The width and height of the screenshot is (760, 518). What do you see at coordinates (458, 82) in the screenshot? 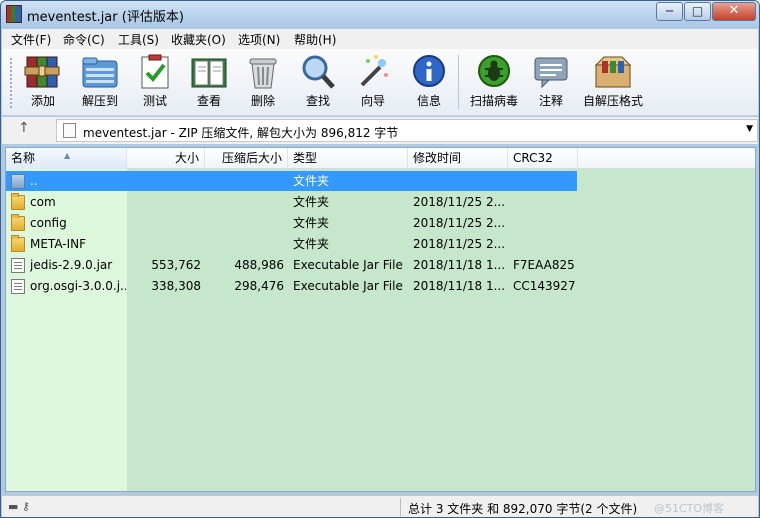
I see `toolbar-separator` at bounding box center [458, 82].